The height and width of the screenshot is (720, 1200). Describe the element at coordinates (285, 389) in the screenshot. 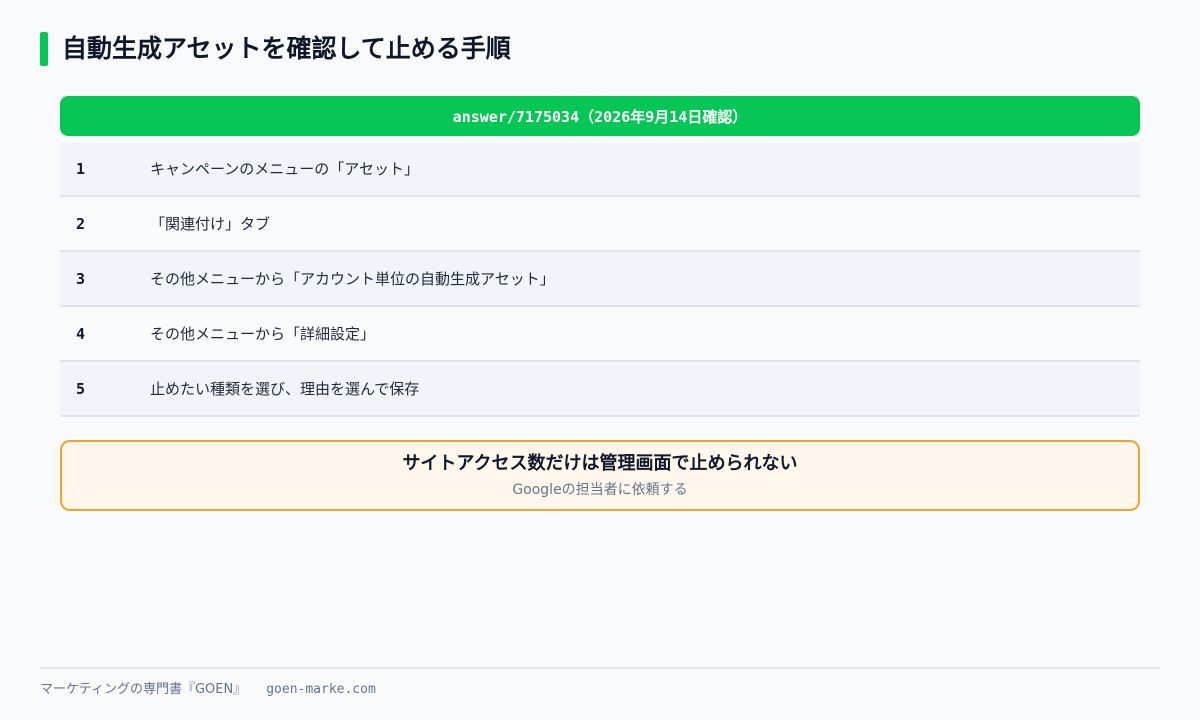

I see `step-text: 止めたい種類を選び、理由を選んで保存` at that location.